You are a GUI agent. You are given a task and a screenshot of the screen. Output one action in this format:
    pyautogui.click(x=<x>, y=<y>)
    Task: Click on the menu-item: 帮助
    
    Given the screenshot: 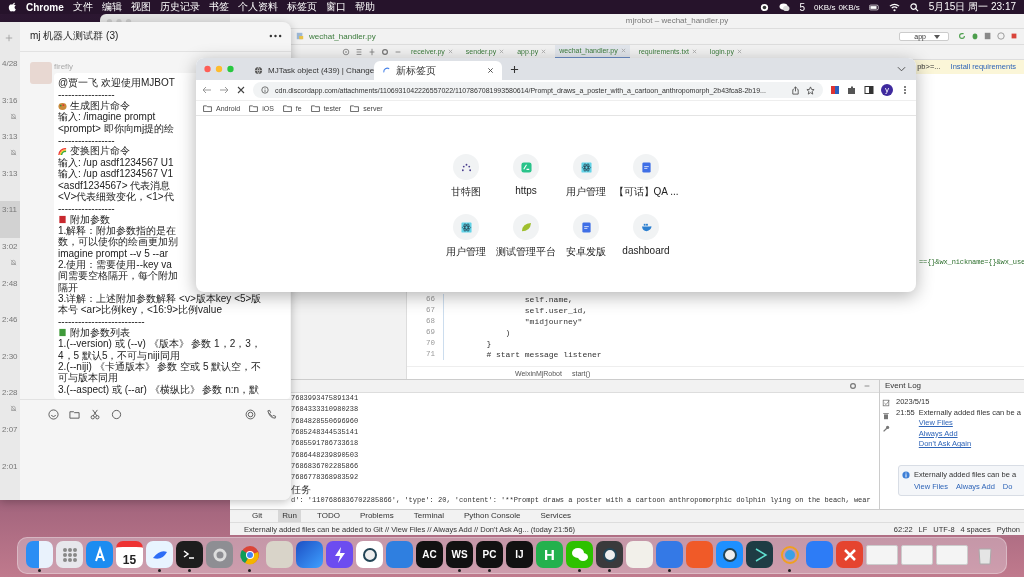 What is the action you would take?
    pyautogui.click(x=364, y=7)
    